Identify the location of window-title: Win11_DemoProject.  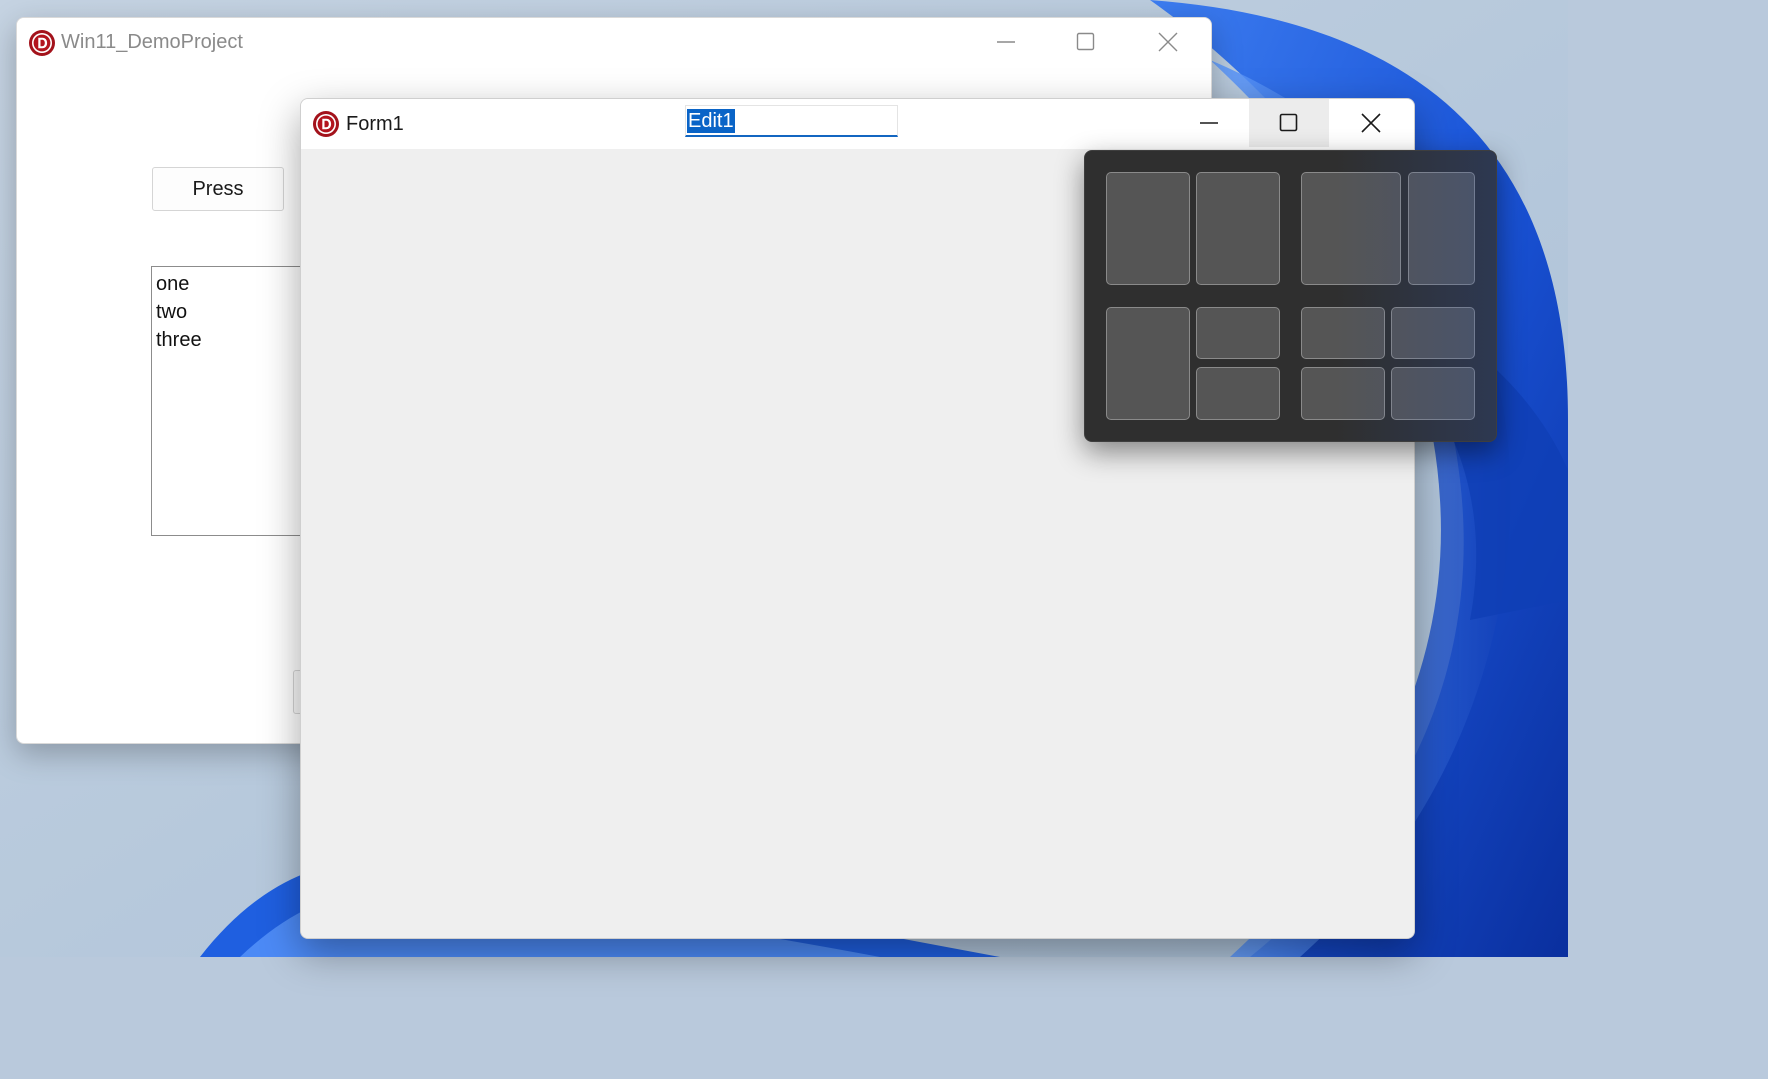
(152, 42).